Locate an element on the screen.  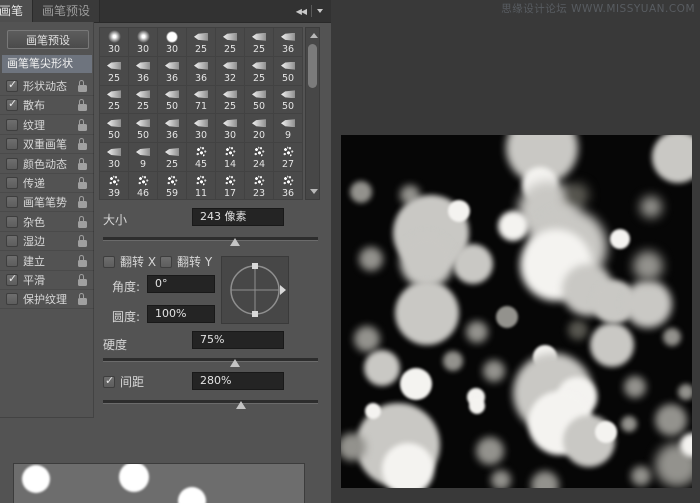
size-value-field: 243 像素 is located at coordinates (238, 217).